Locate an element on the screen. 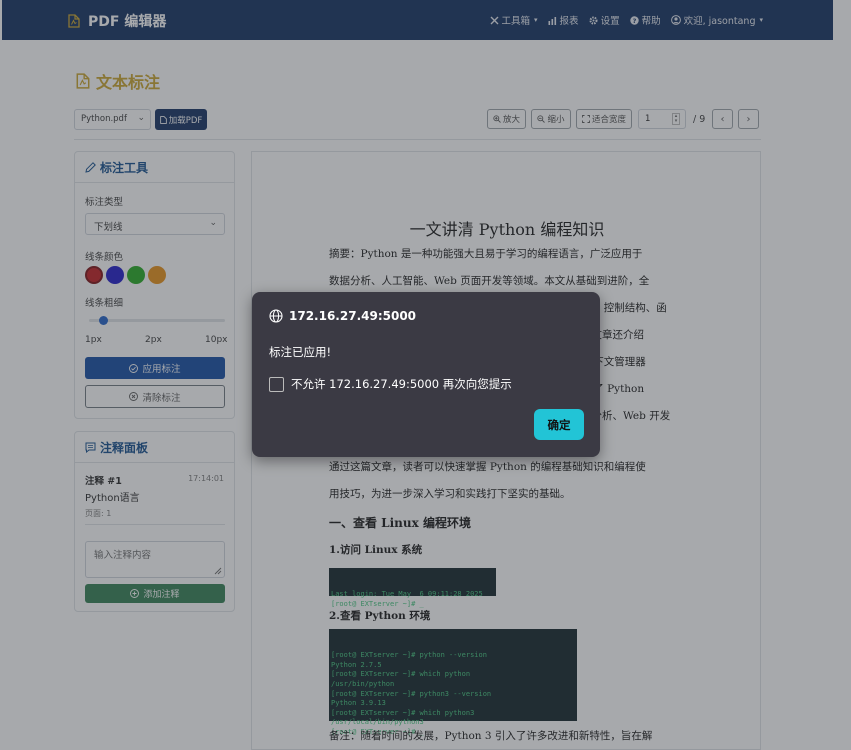  dialog-origin-text: 172.16.27.49:5000 is located at coordinates (353, 316).